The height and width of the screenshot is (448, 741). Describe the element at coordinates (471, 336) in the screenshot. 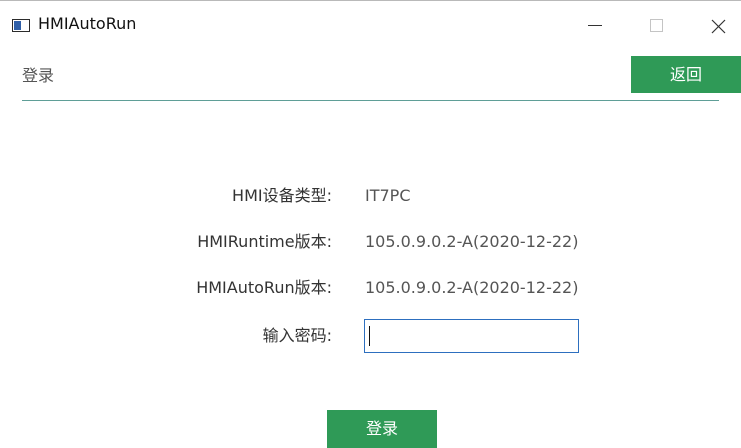

I see `password-input` at that location.